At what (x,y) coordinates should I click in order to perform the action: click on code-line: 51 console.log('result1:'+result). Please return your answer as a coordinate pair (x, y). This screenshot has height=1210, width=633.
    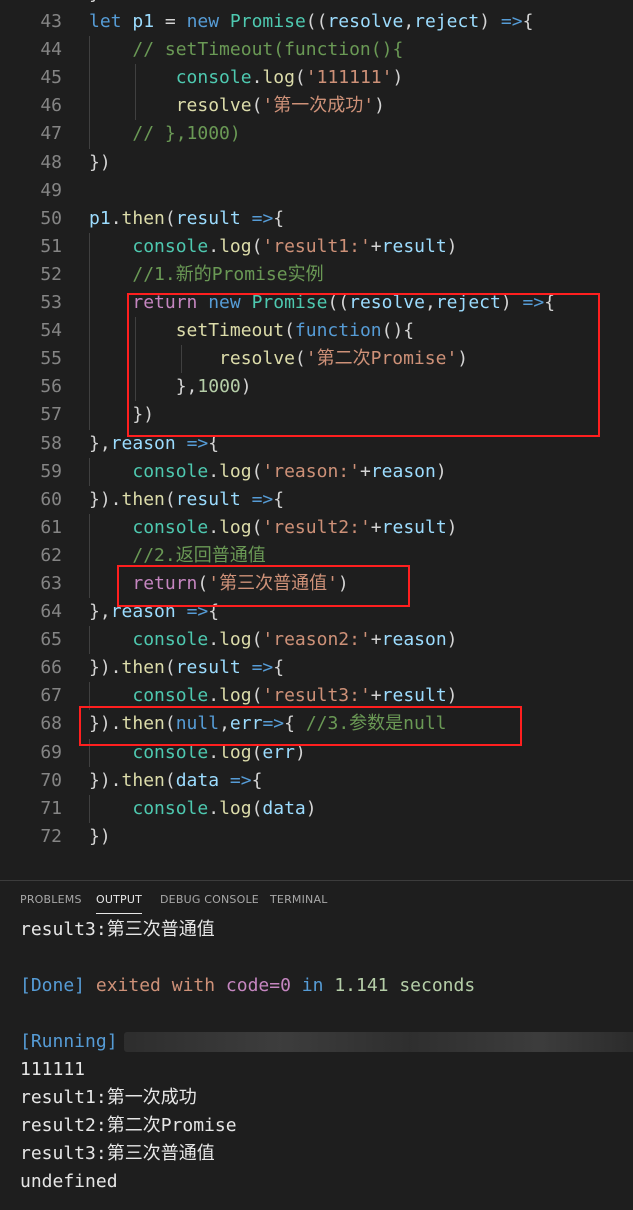
    Looking at the image, I should click on (316, 246).